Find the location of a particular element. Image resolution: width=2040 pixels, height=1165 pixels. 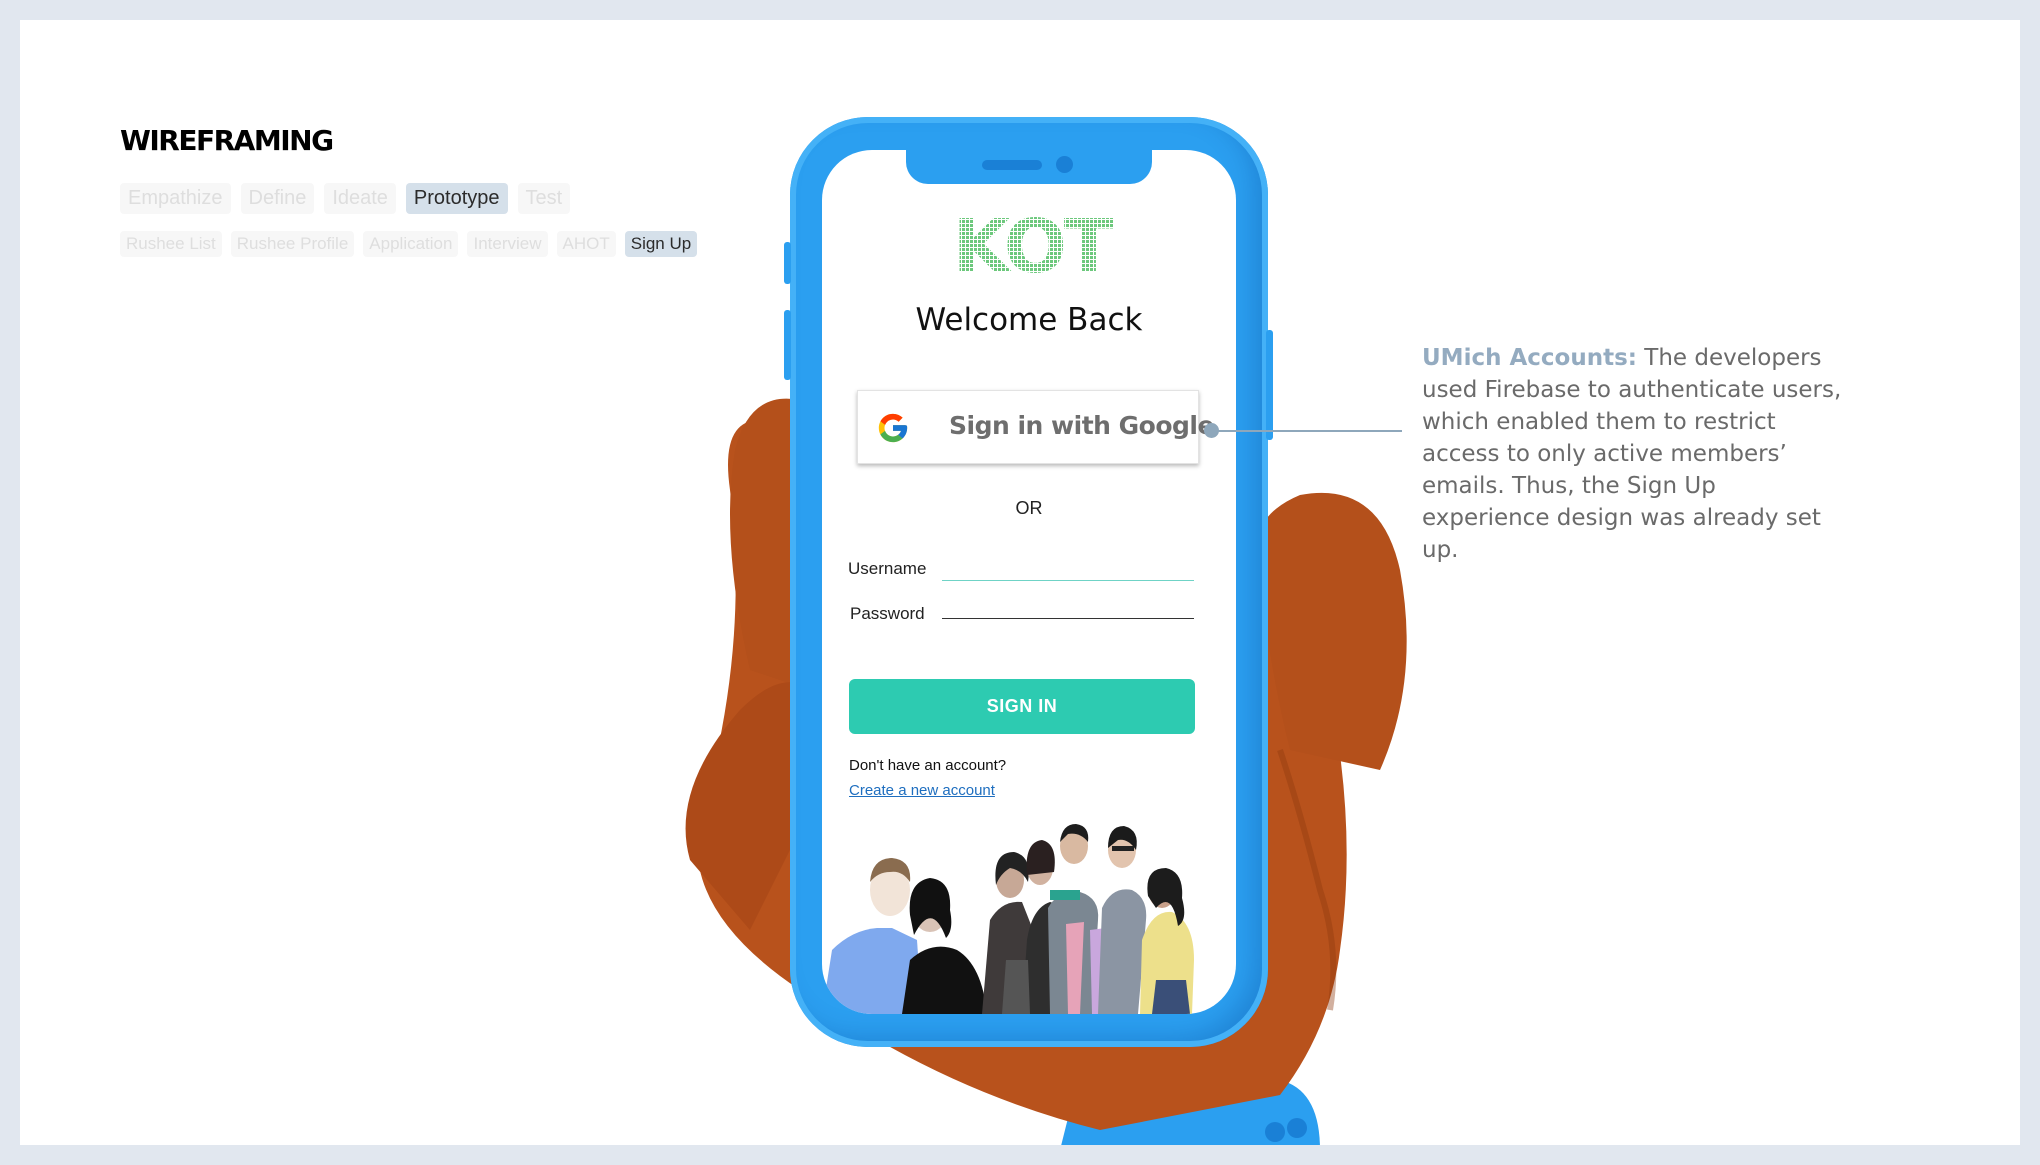

password-field is located at coordinates (1068, 618).